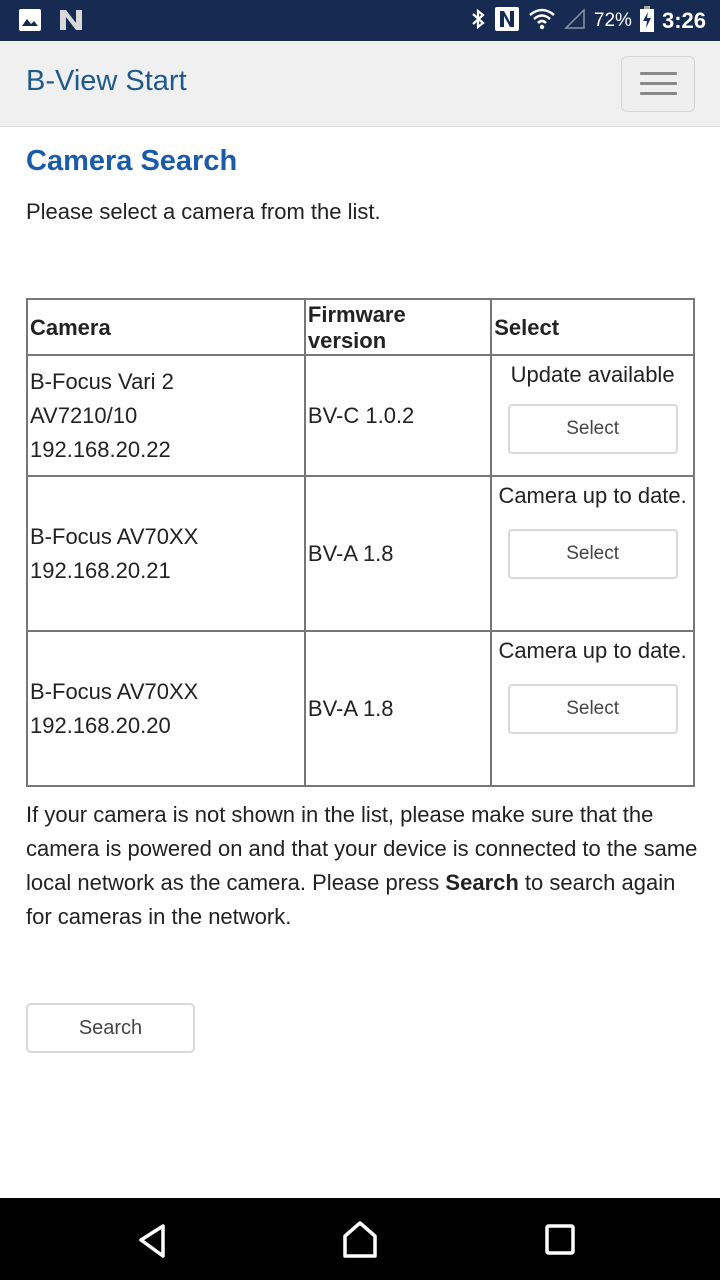 Image resolution: width=720 pixels, height=1280 pixels. I want to click on select-cell: Update available Select, so click(592, 415).